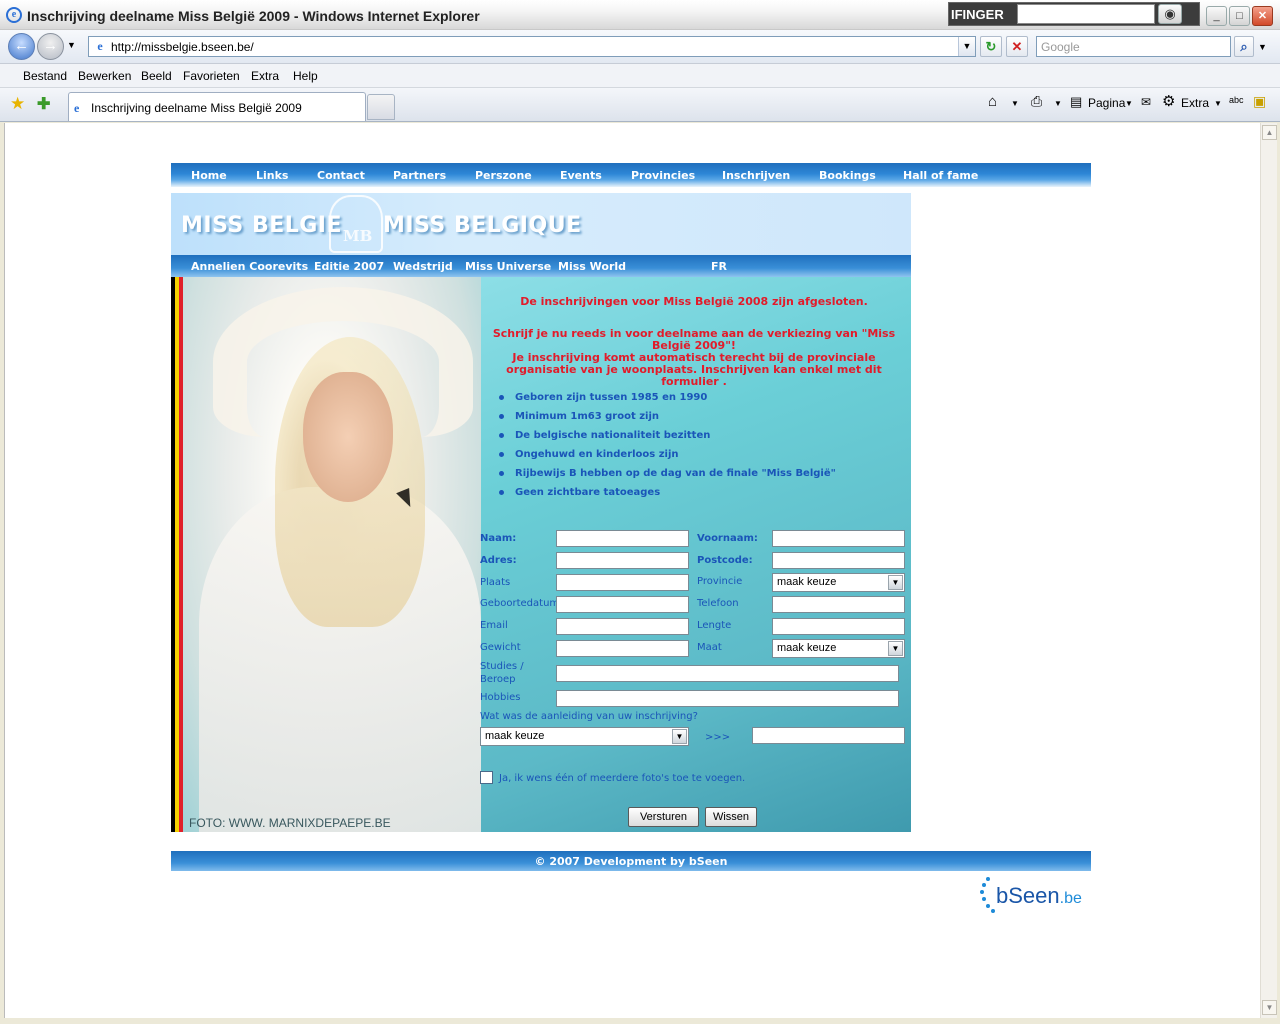 The width and height of the screenshot is (1280, 1024). What do you see at coordinates (272, 175) in the screenshot?
I see `nav-links: Links` at bounding box center [272, 175].